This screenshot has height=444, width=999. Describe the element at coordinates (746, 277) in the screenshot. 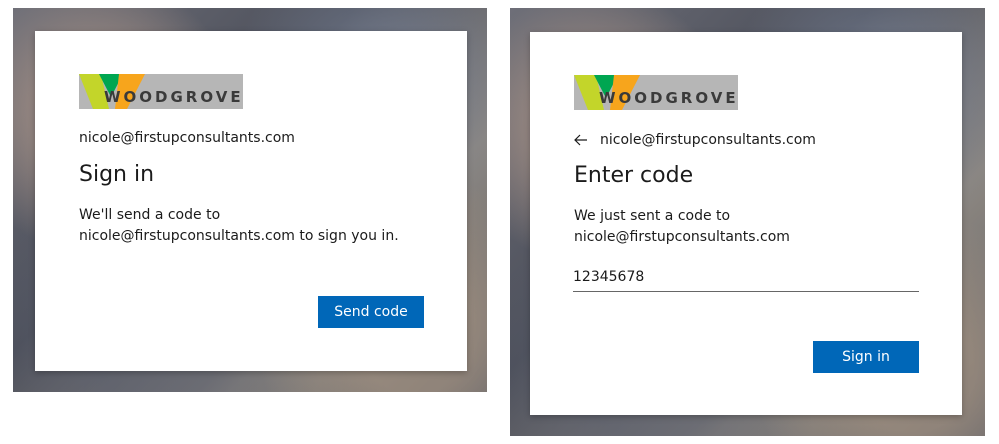

I see `code-input` at that location.